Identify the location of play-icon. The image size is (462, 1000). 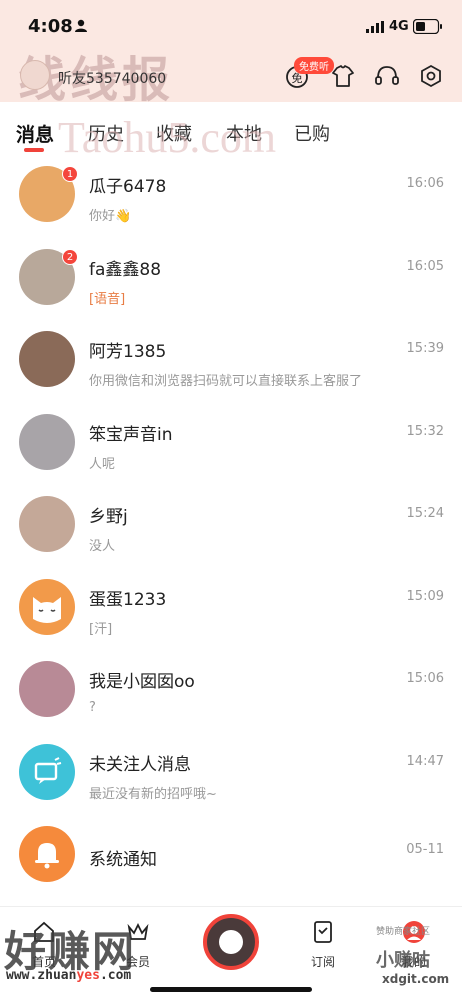
(231, 942).